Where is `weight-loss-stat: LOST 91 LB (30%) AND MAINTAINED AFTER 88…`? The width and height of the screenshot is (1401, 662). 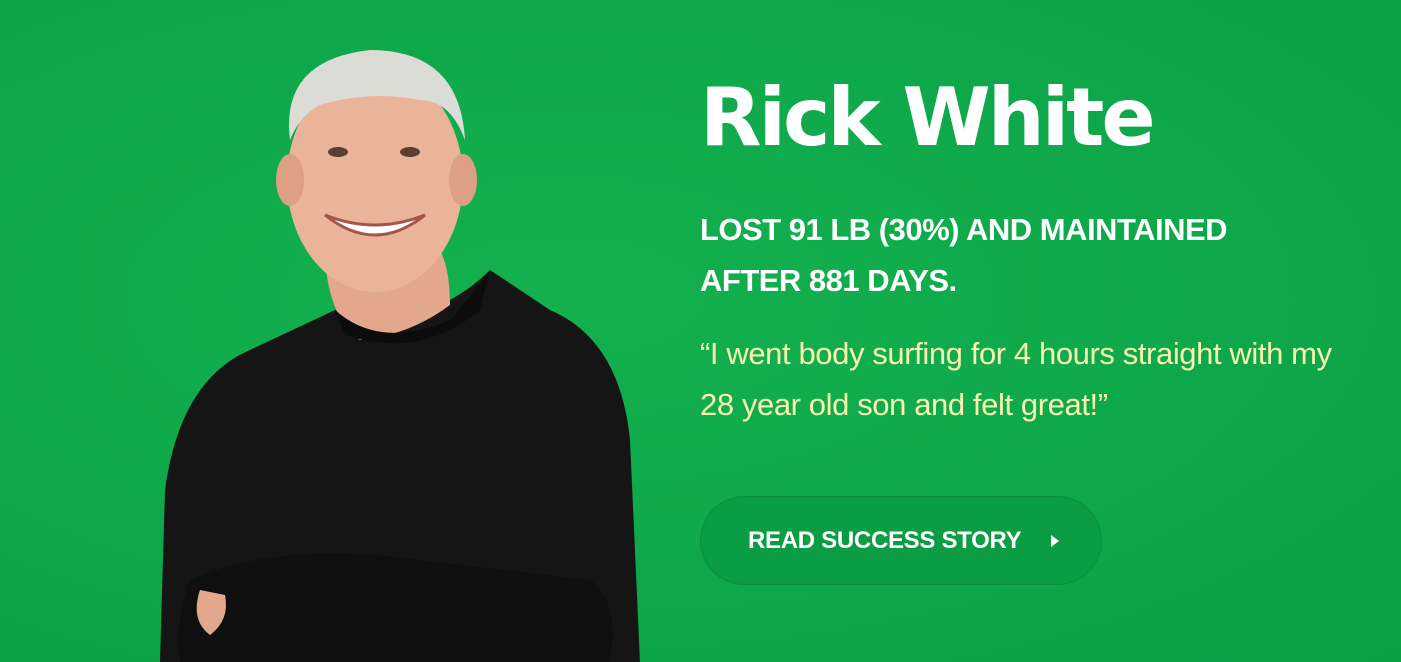
weight-loss-stat: LOST 91 LB (30%) AND MAINTAINED AFTER 88… is located at coordinates (964, 255).